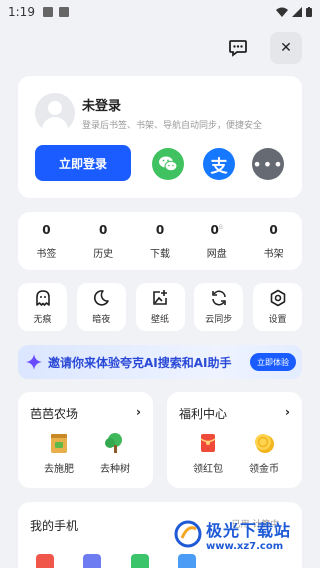 This screenshot has width=320, height=568. I want to click on image-app-icon, so click(92, 561).